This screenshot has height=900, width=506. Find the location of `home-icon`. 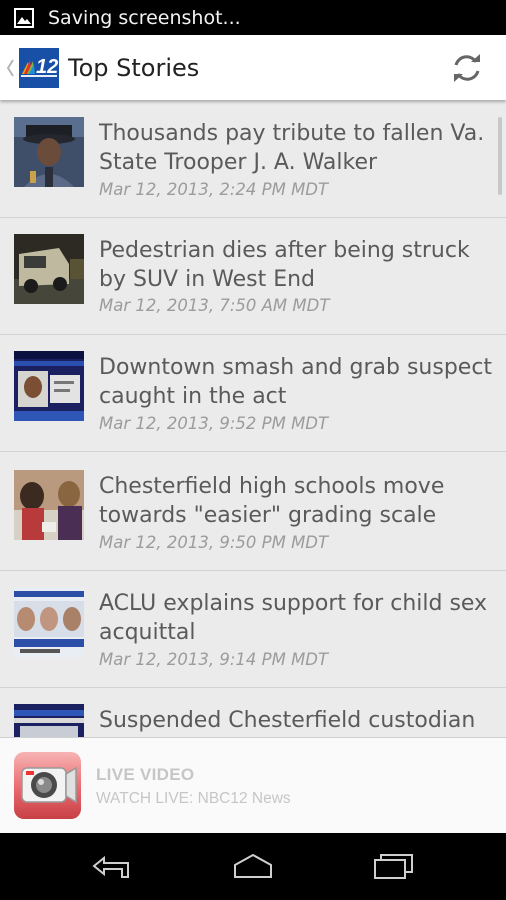

home-icon is located at coordinates (253, 866).